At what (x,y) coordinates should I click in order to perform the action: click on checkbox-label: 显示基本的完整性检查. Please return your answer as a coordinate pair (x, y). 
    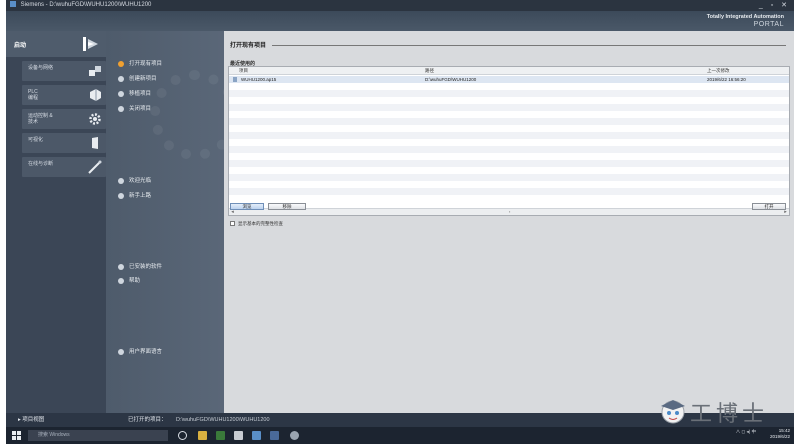
    Looking at the image, I should click on (260, 223).